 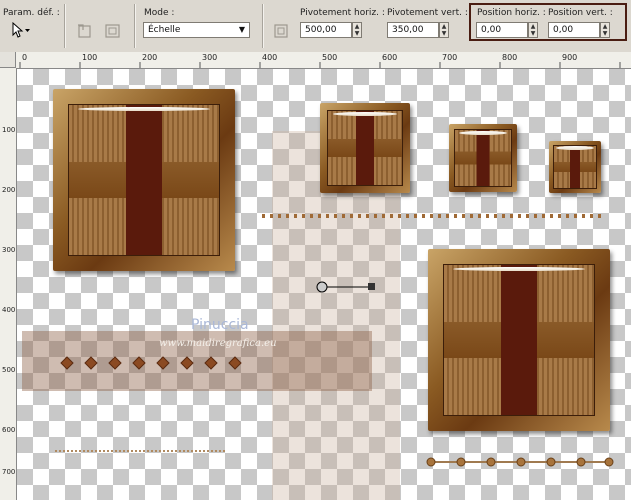 What do you see at coordinates (510, 57) in the screenshot?
I see `ruler-mark: 800` at bounding box center [510, 57].